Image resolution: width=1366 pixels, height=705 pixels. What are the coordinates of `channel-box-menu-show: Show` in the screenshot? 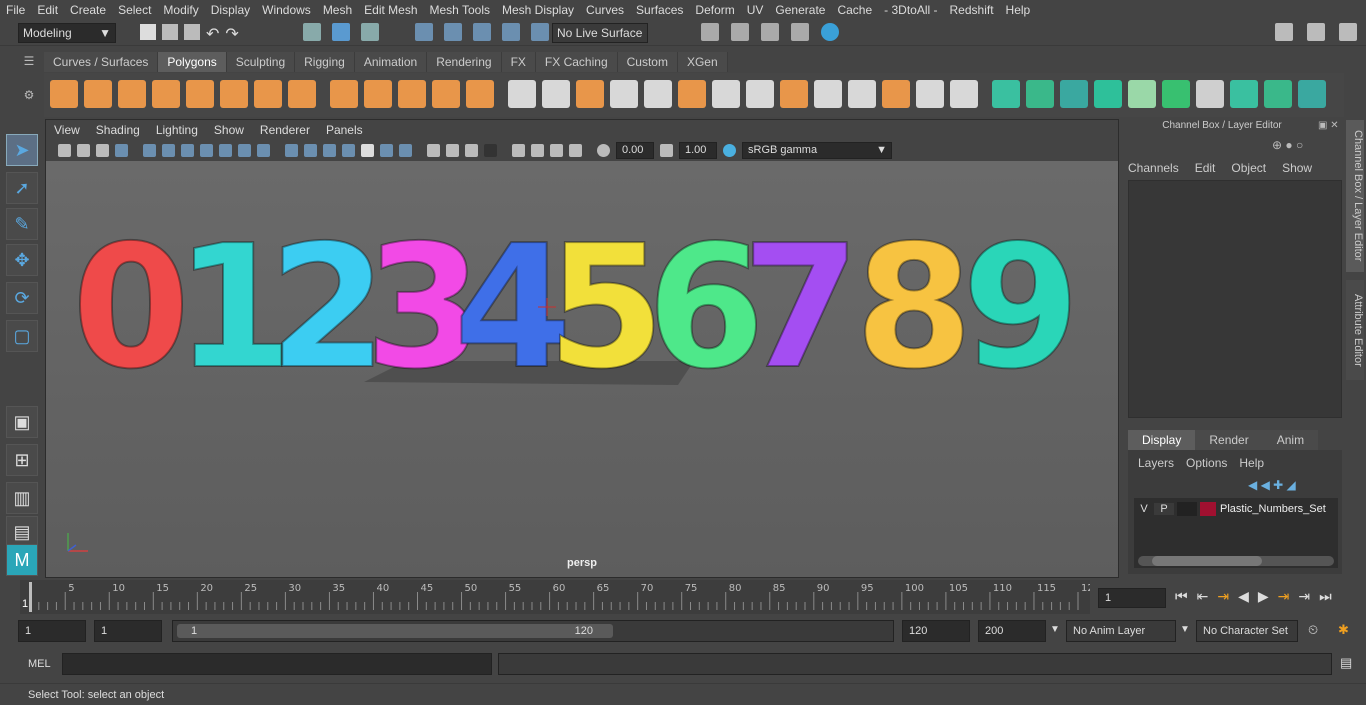 It's located at (1297, 168).